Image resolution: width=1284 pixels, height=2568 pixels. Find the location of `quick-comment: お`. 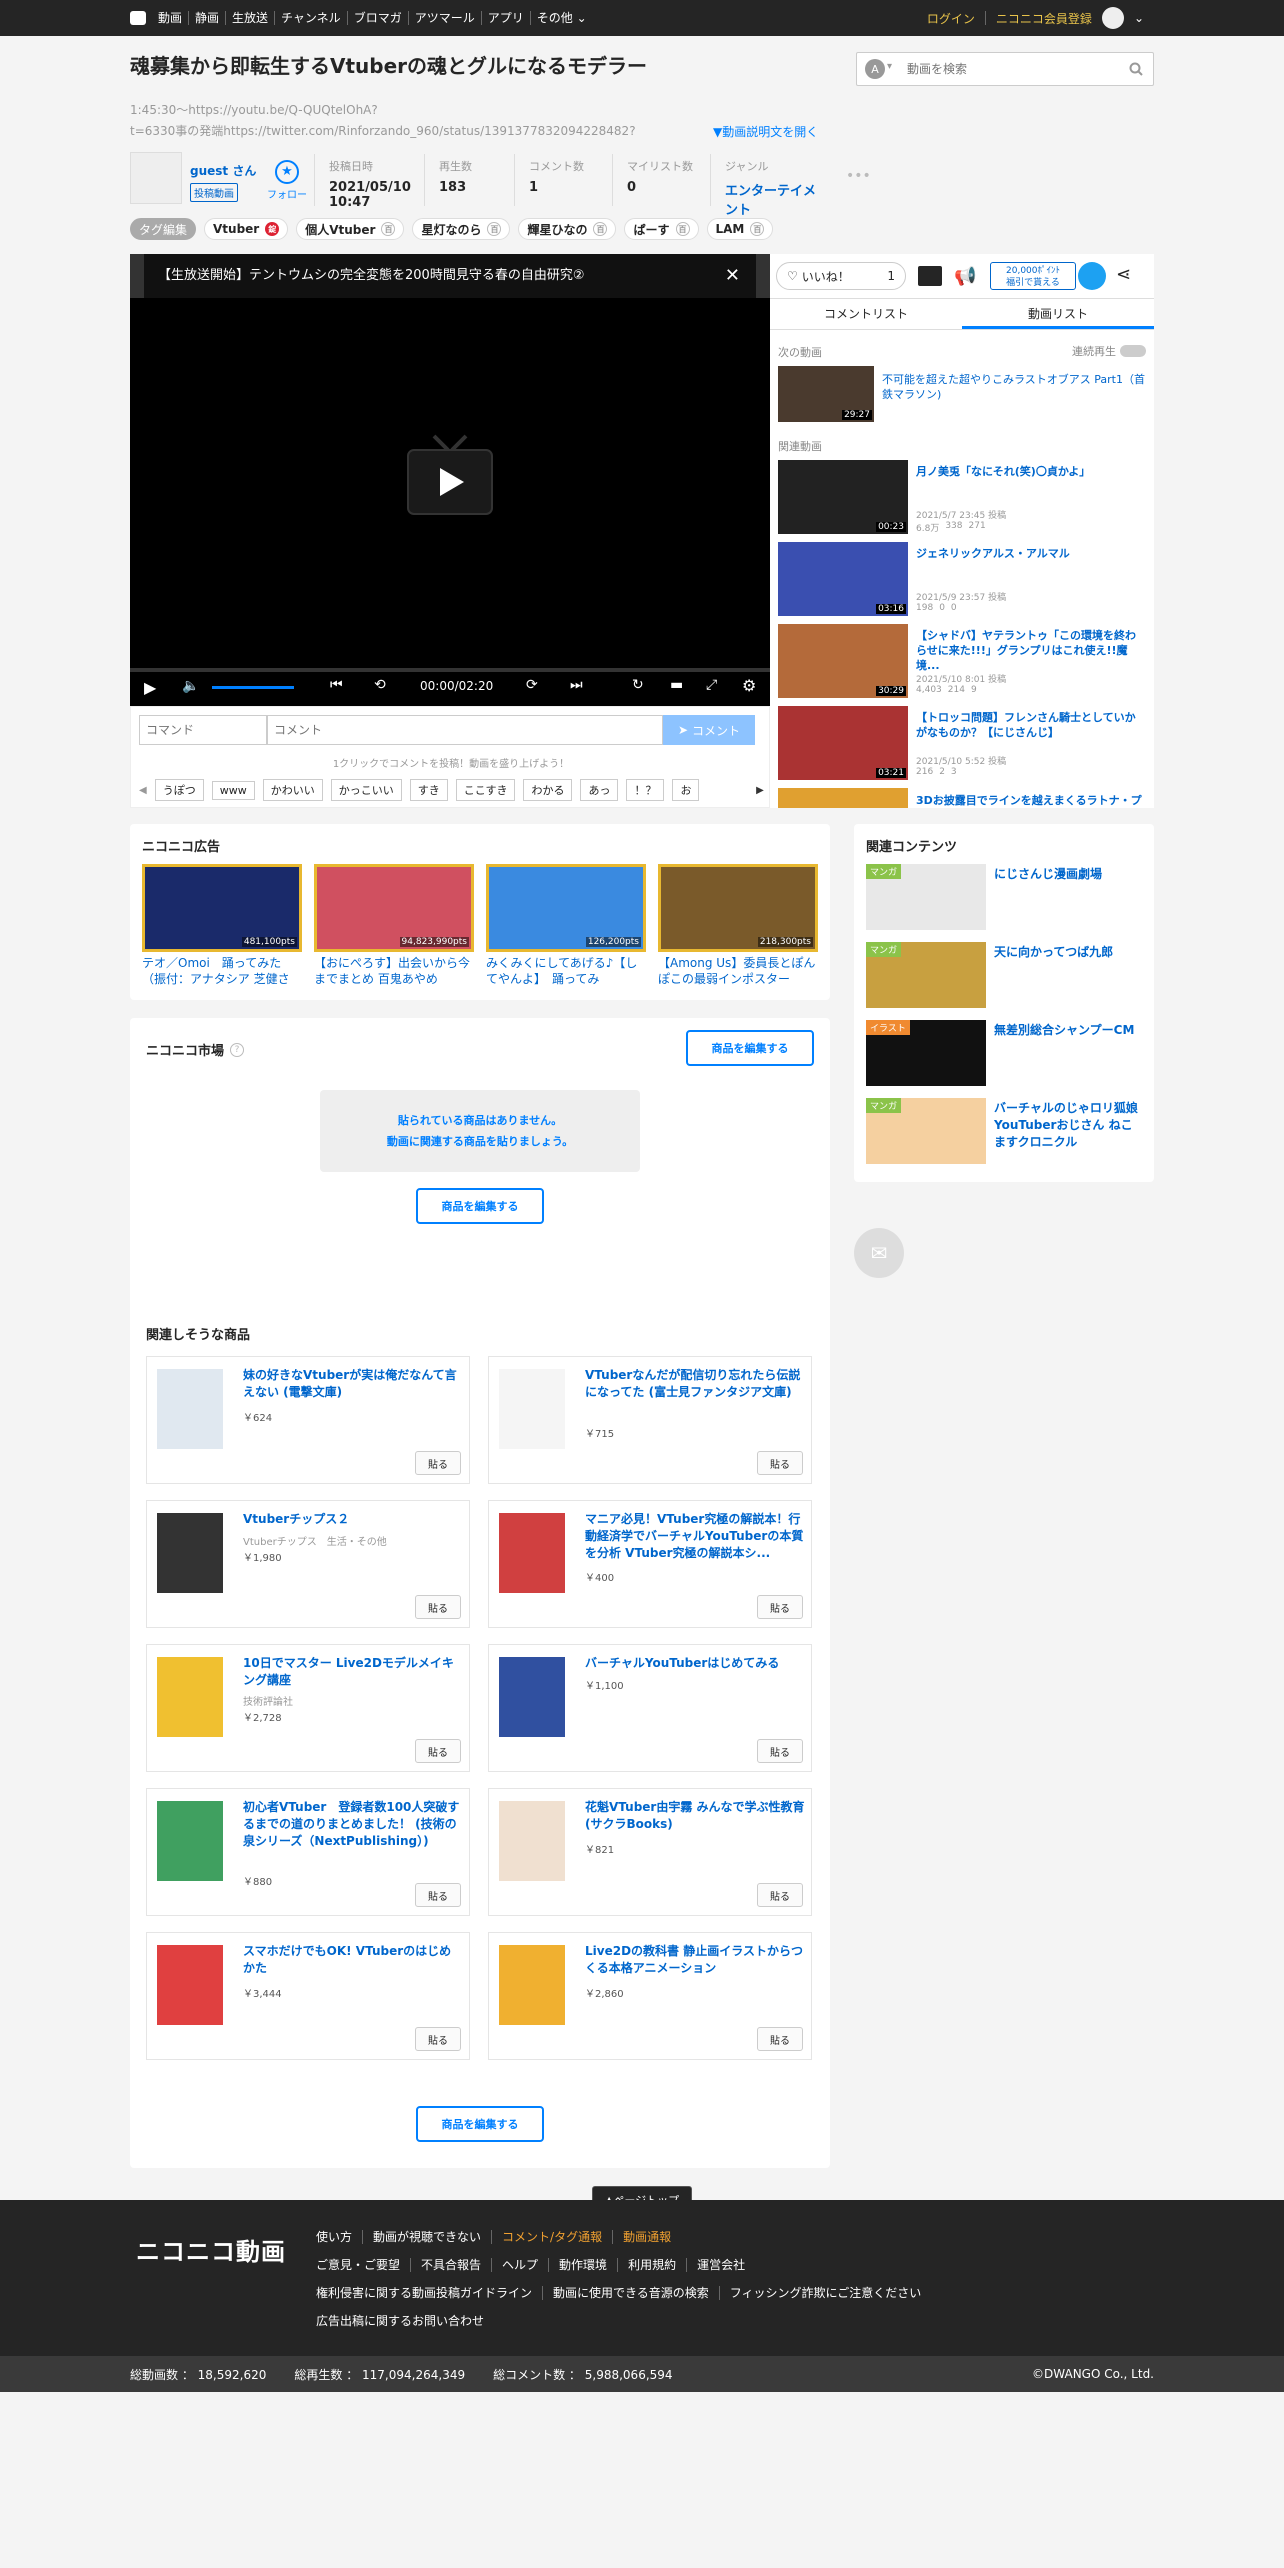

quick-comment: お is located at coordinates (686, 790).